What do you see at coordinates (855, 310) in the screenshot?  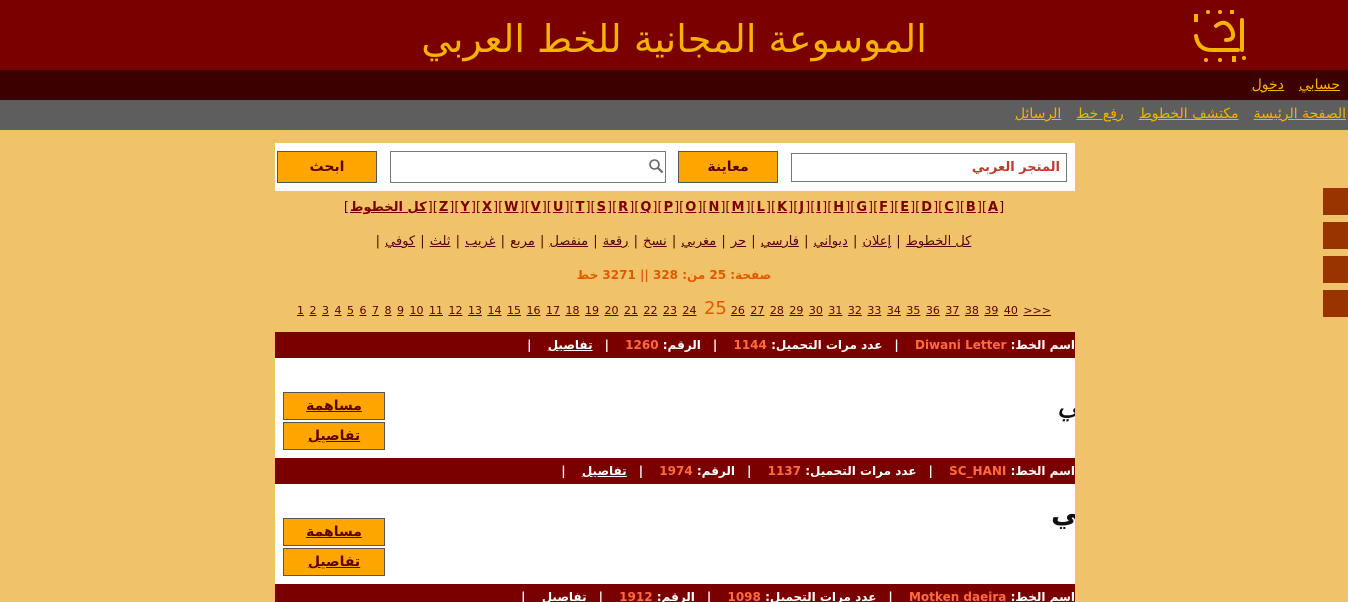 I see `page-link: 32` at bounding box center [855, 310].